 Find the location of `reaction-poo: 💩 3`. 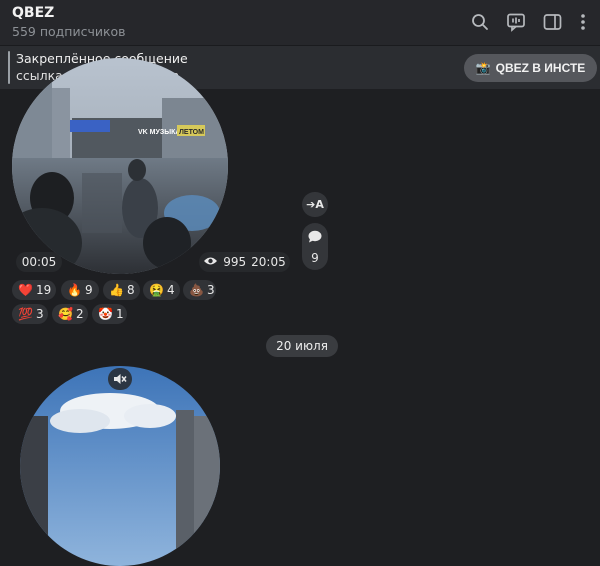

reaction-poo: 💩 3 is located at coordinates (199, 290).